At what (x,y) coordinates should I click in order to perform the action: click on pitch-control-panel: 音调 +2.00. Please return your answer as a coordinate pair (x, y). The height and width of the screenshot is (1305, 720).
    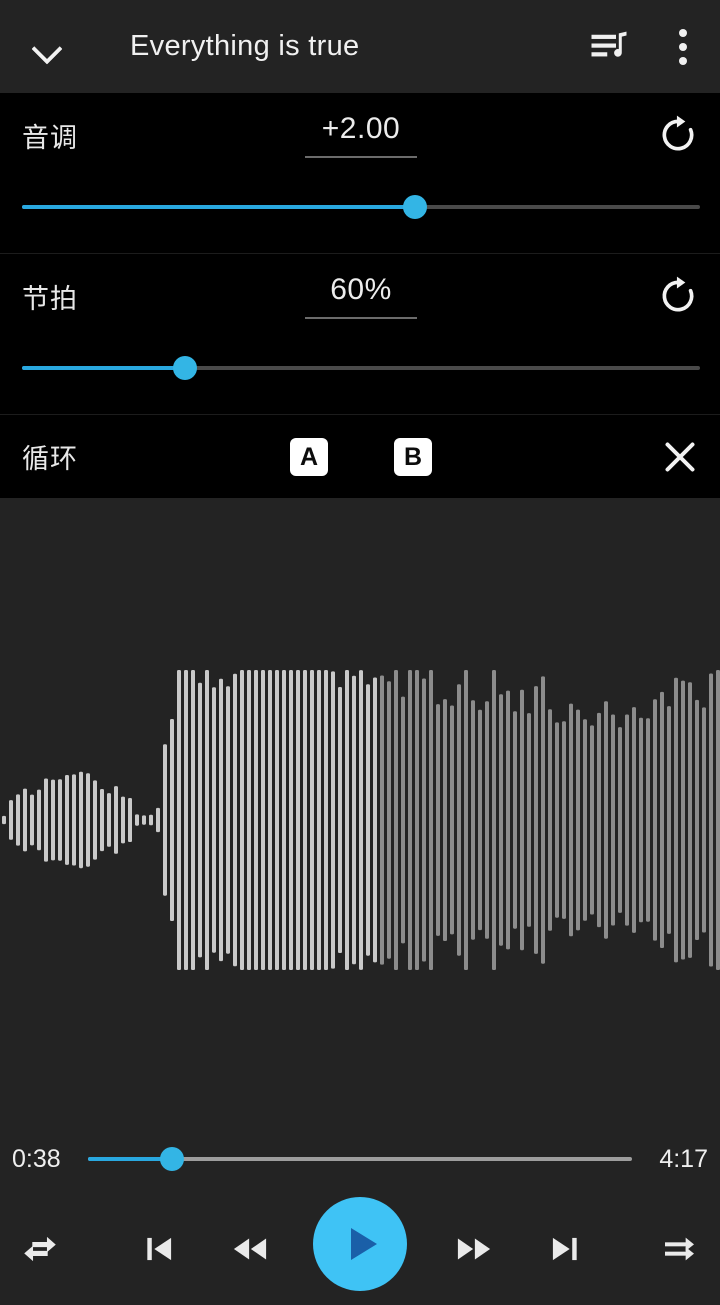
    Looking at the image, I should click on (360, 173).